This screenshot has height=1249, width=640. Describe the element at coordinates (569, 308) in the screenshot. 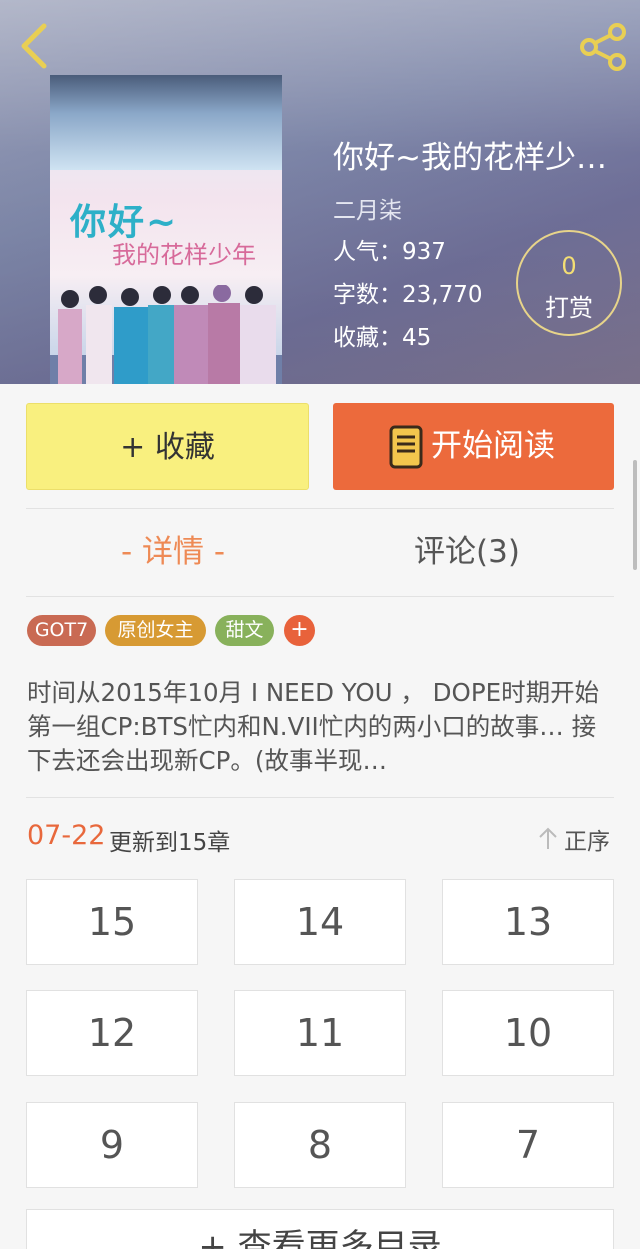

I see `tip-label: 打赏` at that location.